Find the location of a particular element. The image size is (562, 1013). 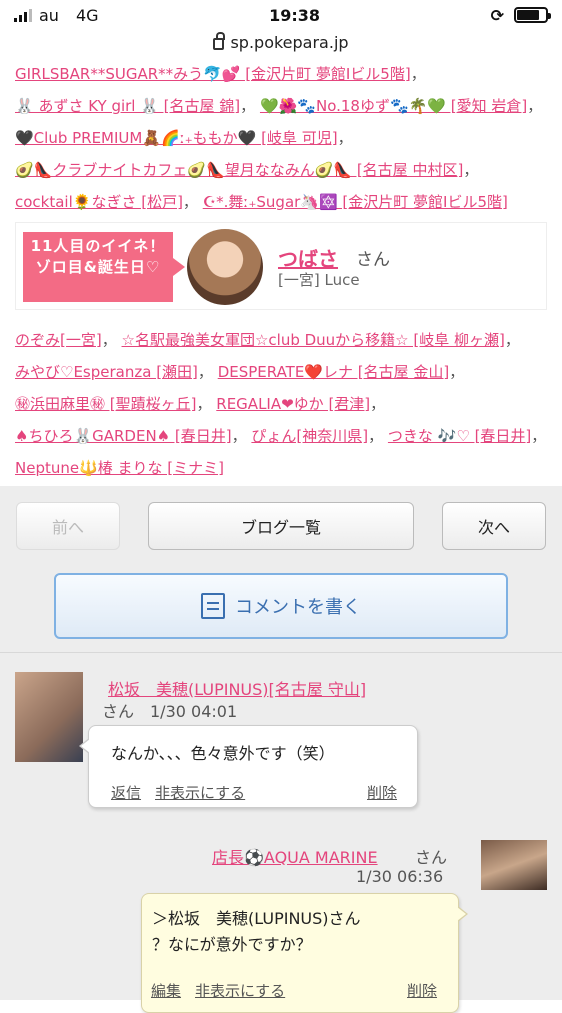

divider is located at coordinates (281, 652).